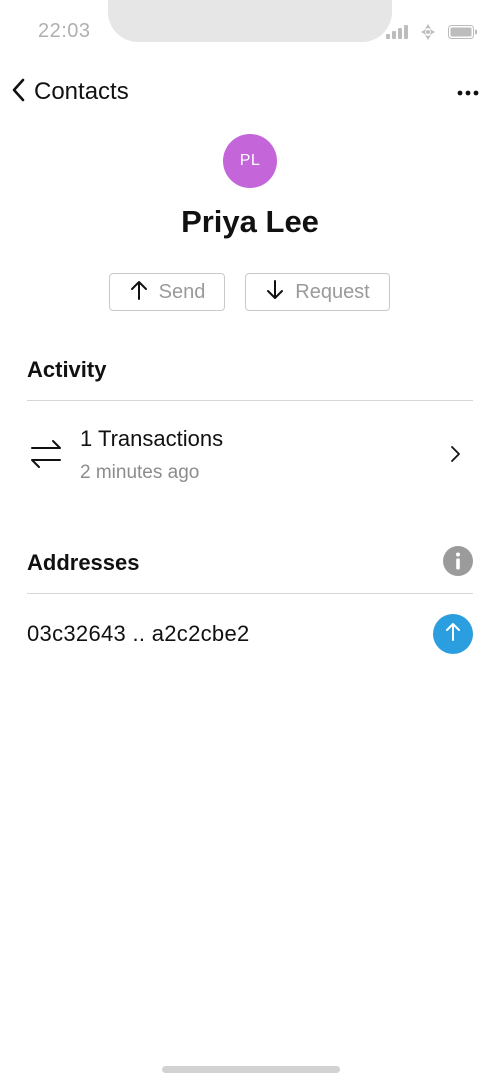  Describe the element at coordinates (458, 561) in the screenshot. I see `info-icon` at that location.